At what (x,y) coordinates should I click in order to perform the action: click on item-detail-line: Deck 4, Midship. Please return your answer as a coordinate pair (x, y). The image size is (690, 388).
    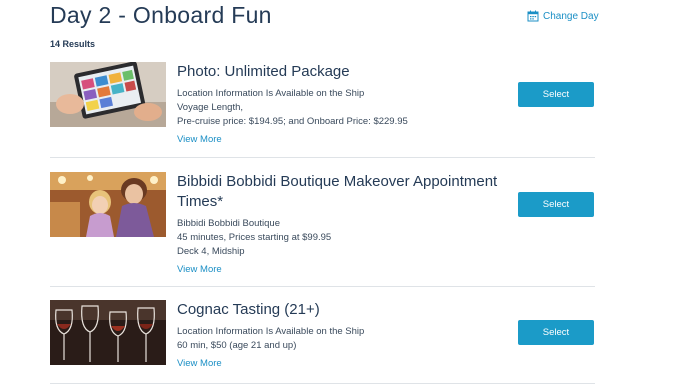
    Looking at the image, I should click on (211, 251).